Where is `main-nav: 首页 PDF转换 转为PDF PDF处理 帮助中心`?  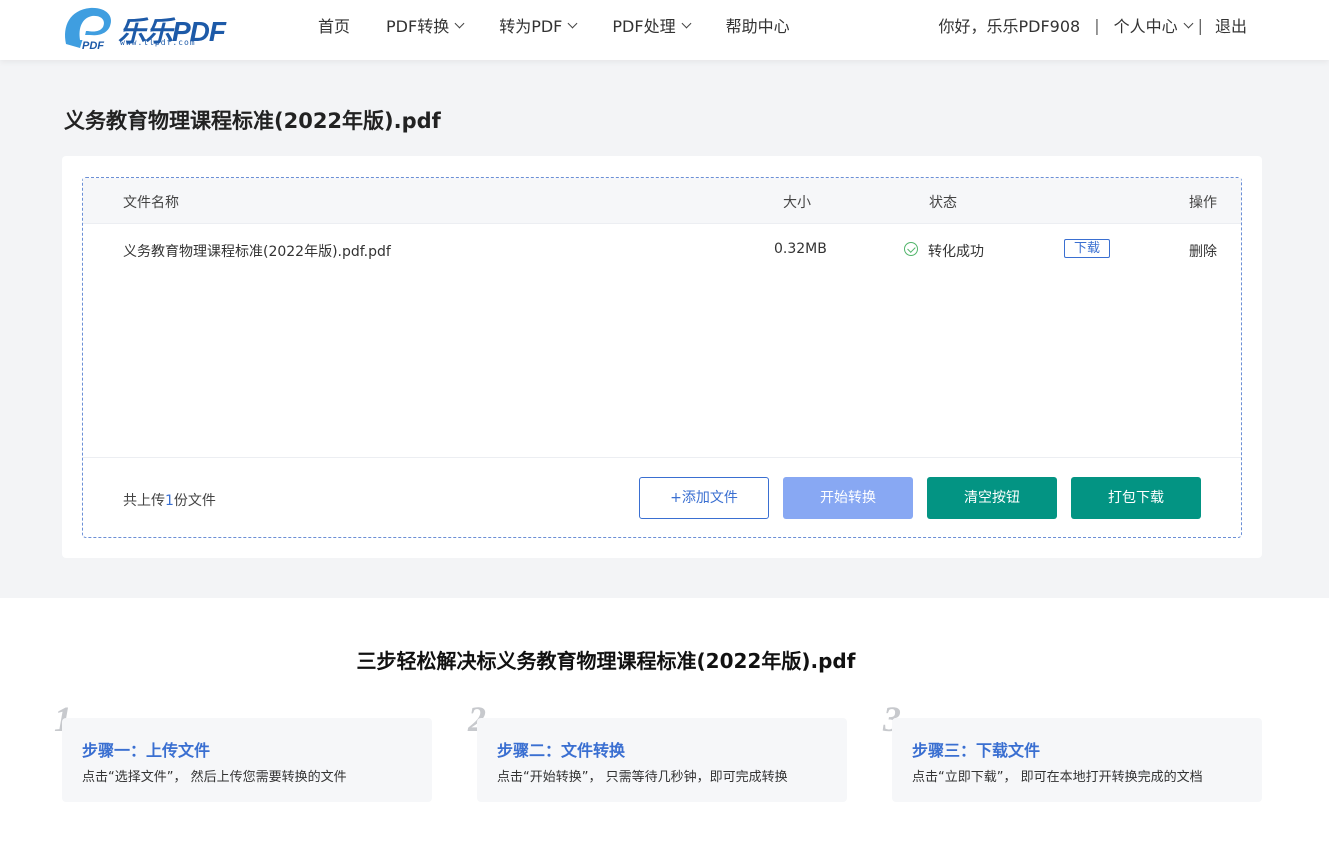 main-nav: 首页 PDF转换 转为PDF PDF处理 帮助中心 is located at coordinates (554, 25).